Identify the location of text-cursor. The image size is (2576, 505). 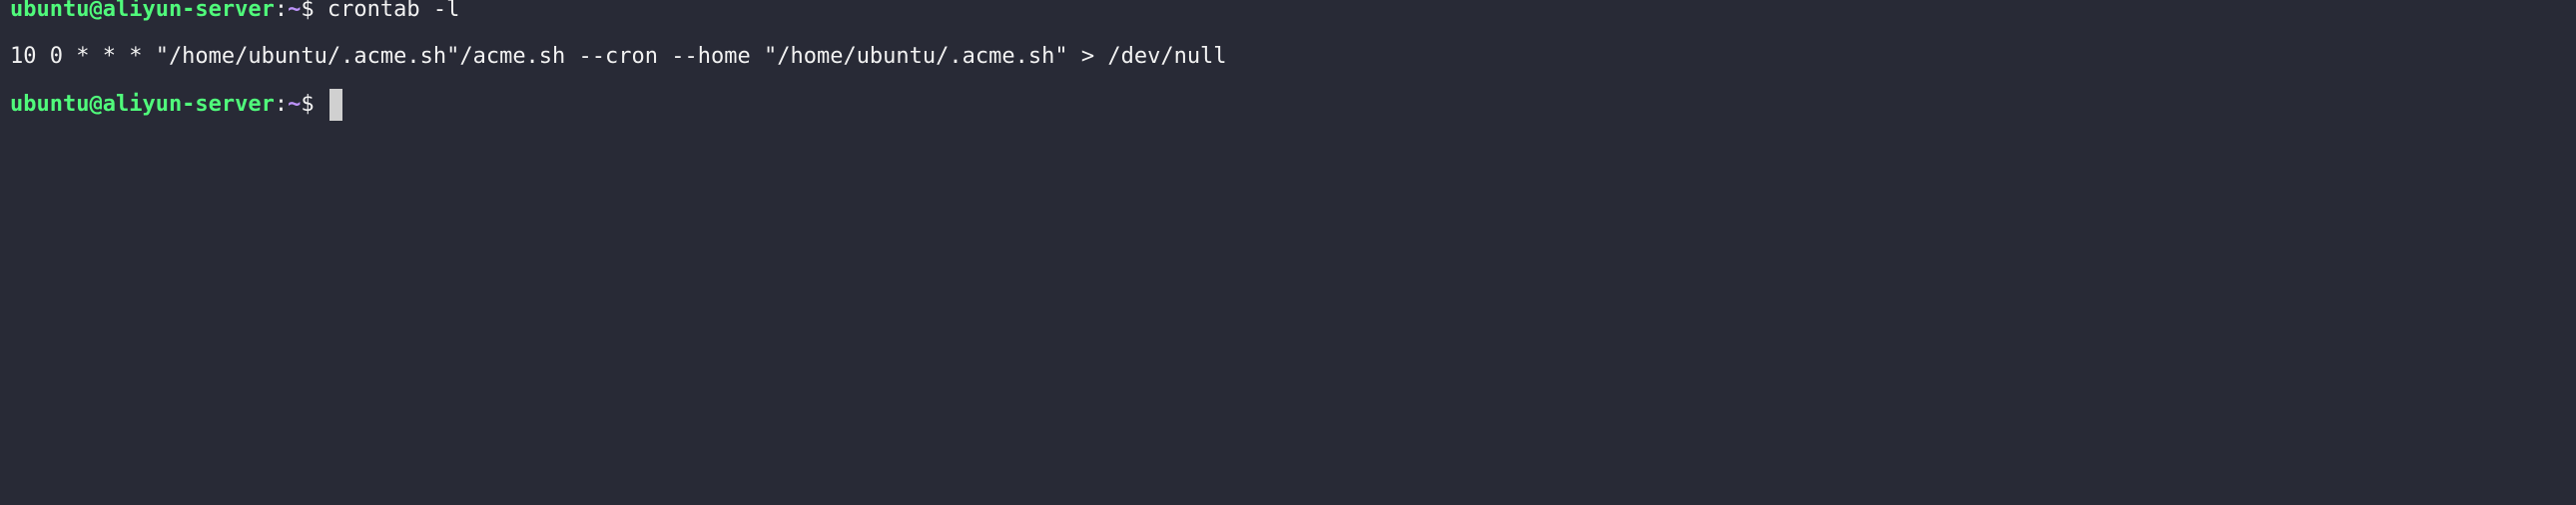
(335, 105).